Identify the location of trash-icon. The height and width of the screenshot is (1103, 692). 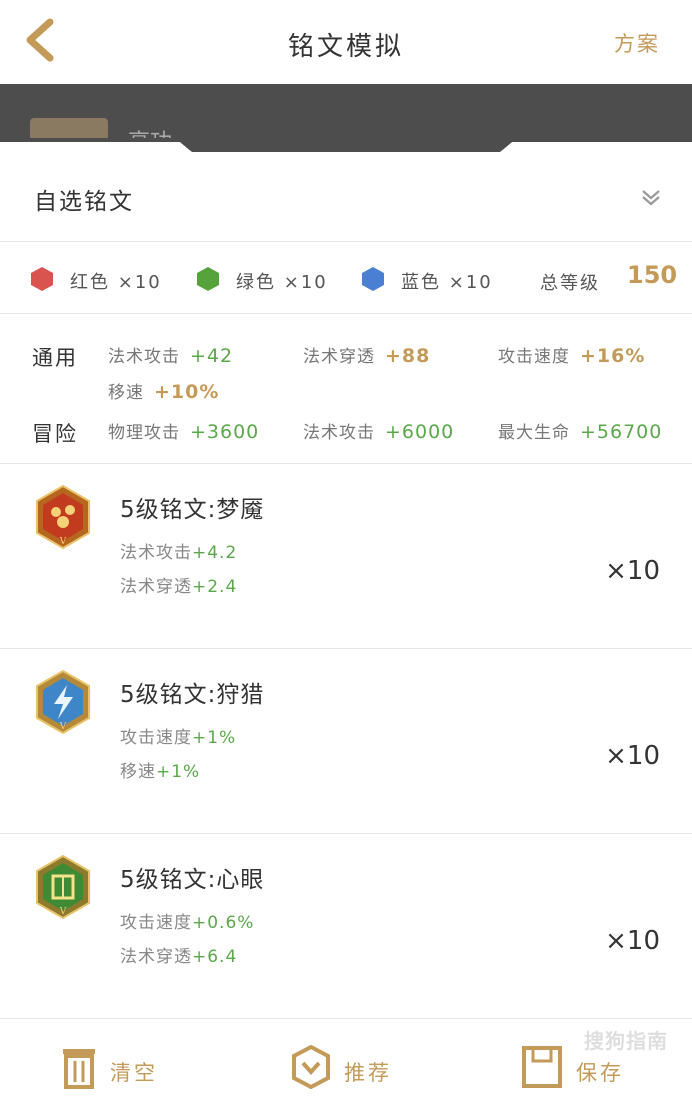
(79, 1069).